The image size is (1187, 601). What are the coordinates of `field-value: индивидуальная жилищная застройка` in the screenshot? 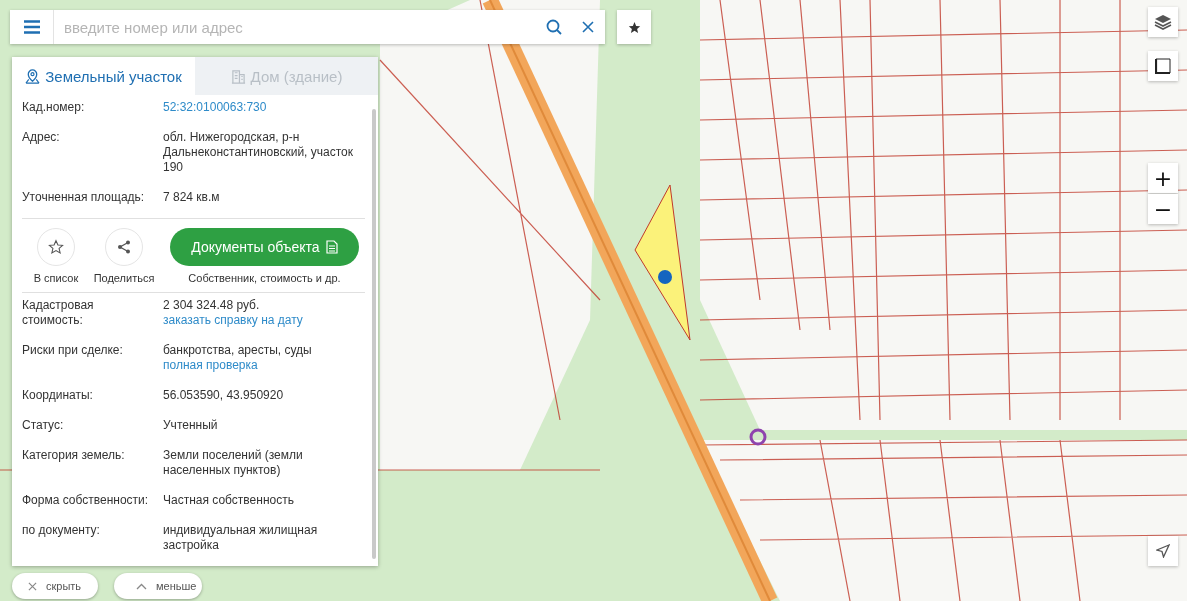 It's located at (241, 538).